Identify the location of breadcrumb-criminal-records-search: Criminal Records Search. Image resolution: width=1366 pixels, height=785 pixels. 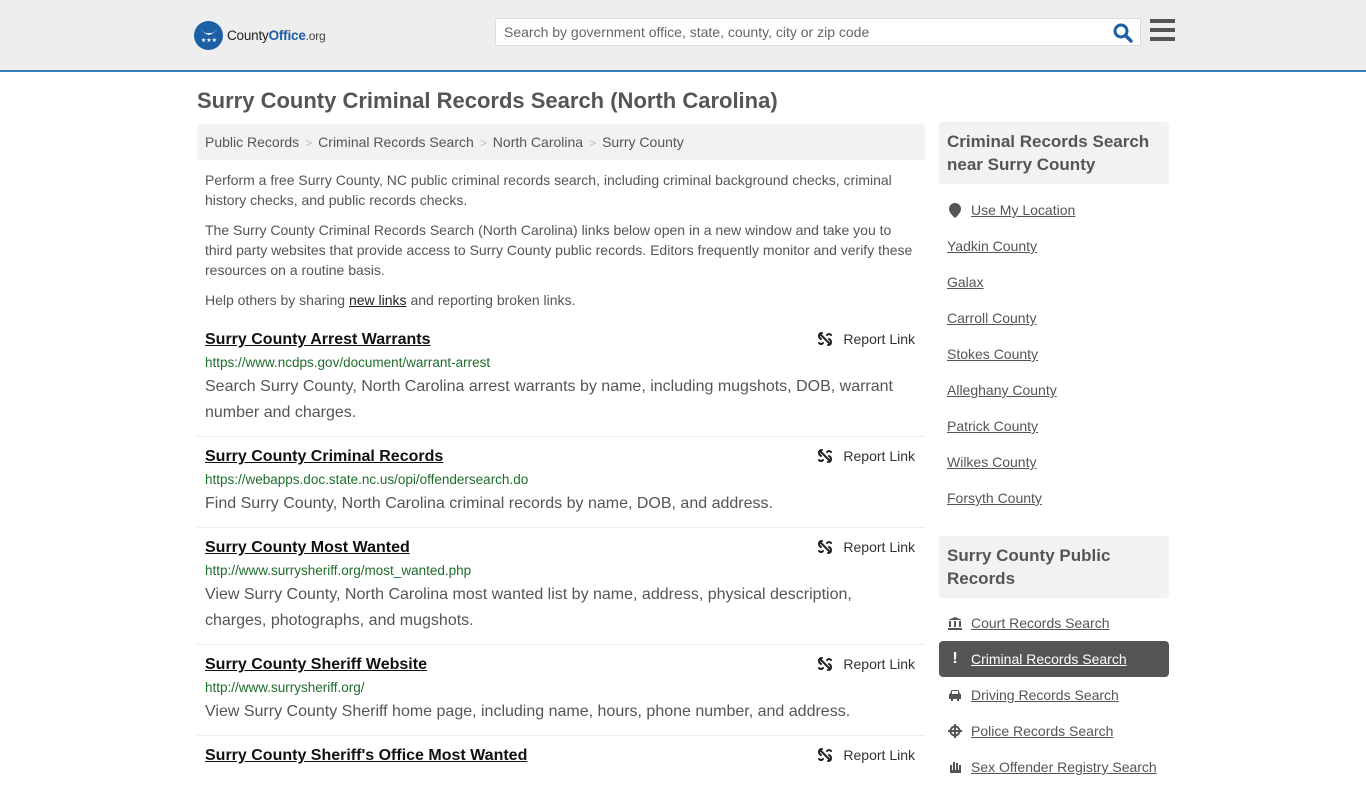
(396, 142).